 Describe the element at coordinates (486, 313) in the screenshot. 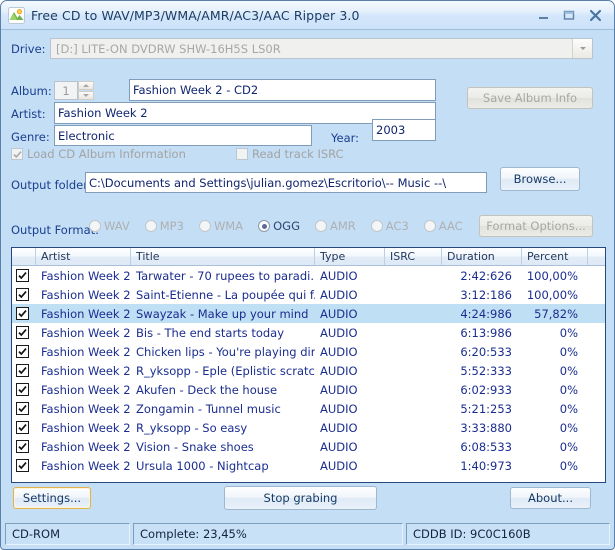

I see `track-duration: 4:24:986` at that location.